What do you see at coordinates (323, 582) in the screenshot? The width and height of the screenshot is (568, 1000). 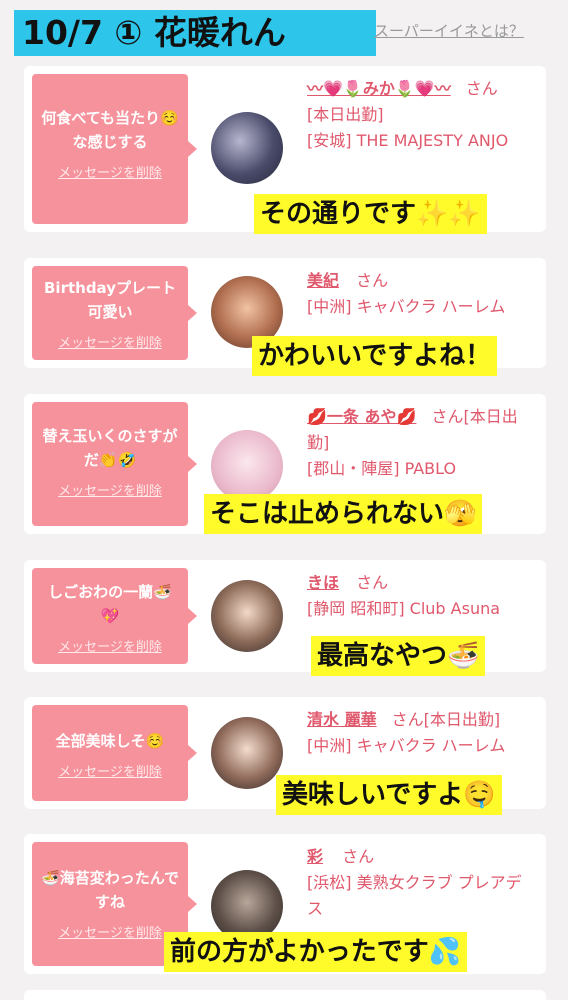 I see `cast-name-link: きほ` at bounding box center [323, 582].